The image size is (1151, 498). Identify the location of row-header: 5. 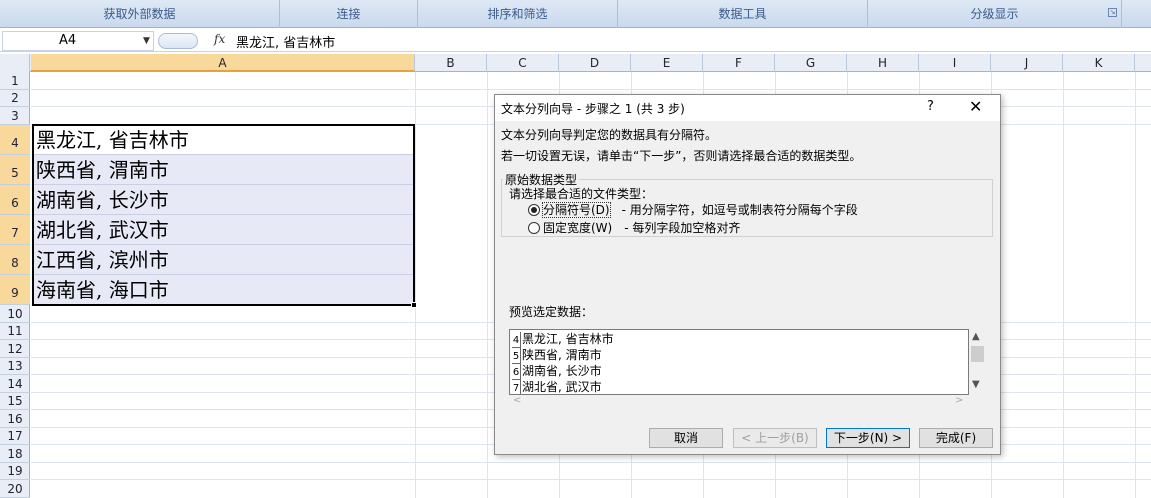
(15, 170).